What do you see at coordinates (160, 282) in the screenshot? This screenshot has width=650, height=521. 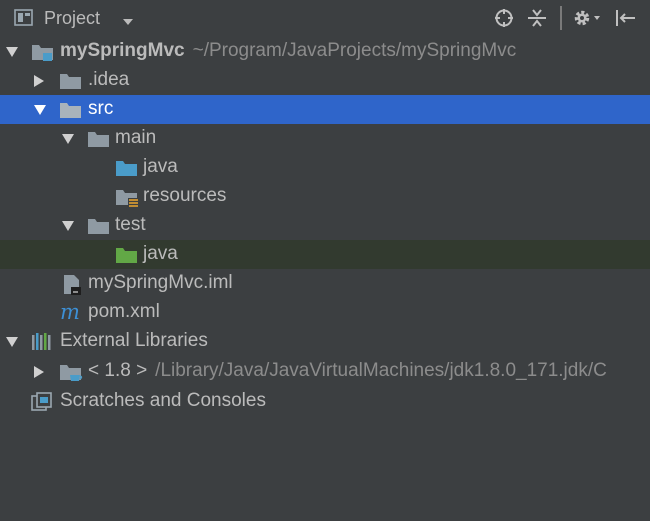 I see `iml-file-label: mySpringMvc.iml` at bounding box center [160, 282].